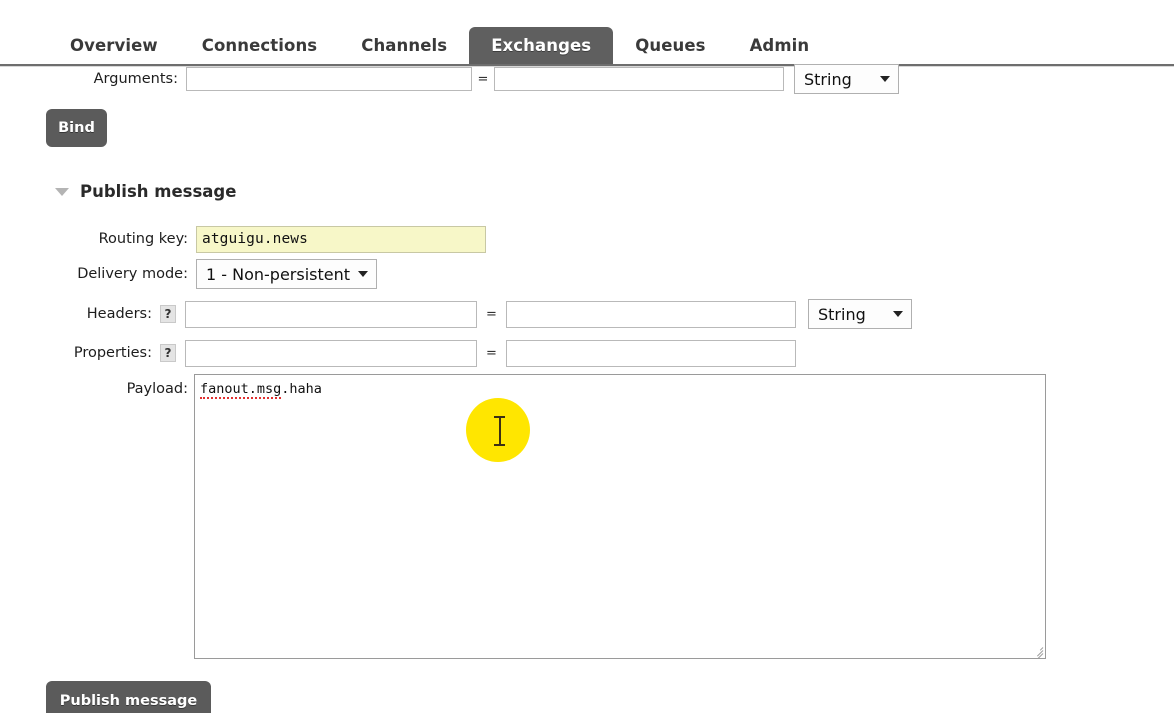 This screenshot has height=713, width=1174. What do you see at coordinates (301, 389) in the screenshot?
I see `payload-text-remainder: .haha` at bounding box center [301, 389].